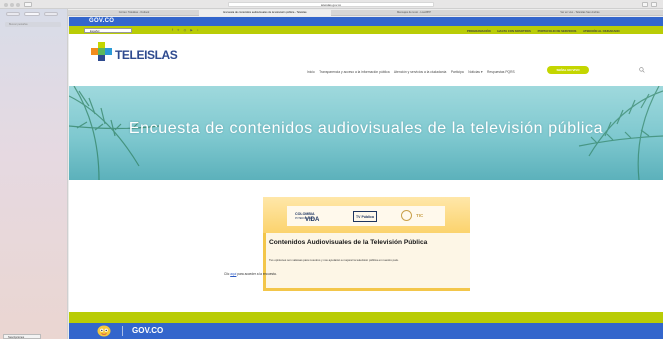  I want to click on link-hagta-con-nosotros: HAGTA CON NOSOTROS, so click(513, 31).